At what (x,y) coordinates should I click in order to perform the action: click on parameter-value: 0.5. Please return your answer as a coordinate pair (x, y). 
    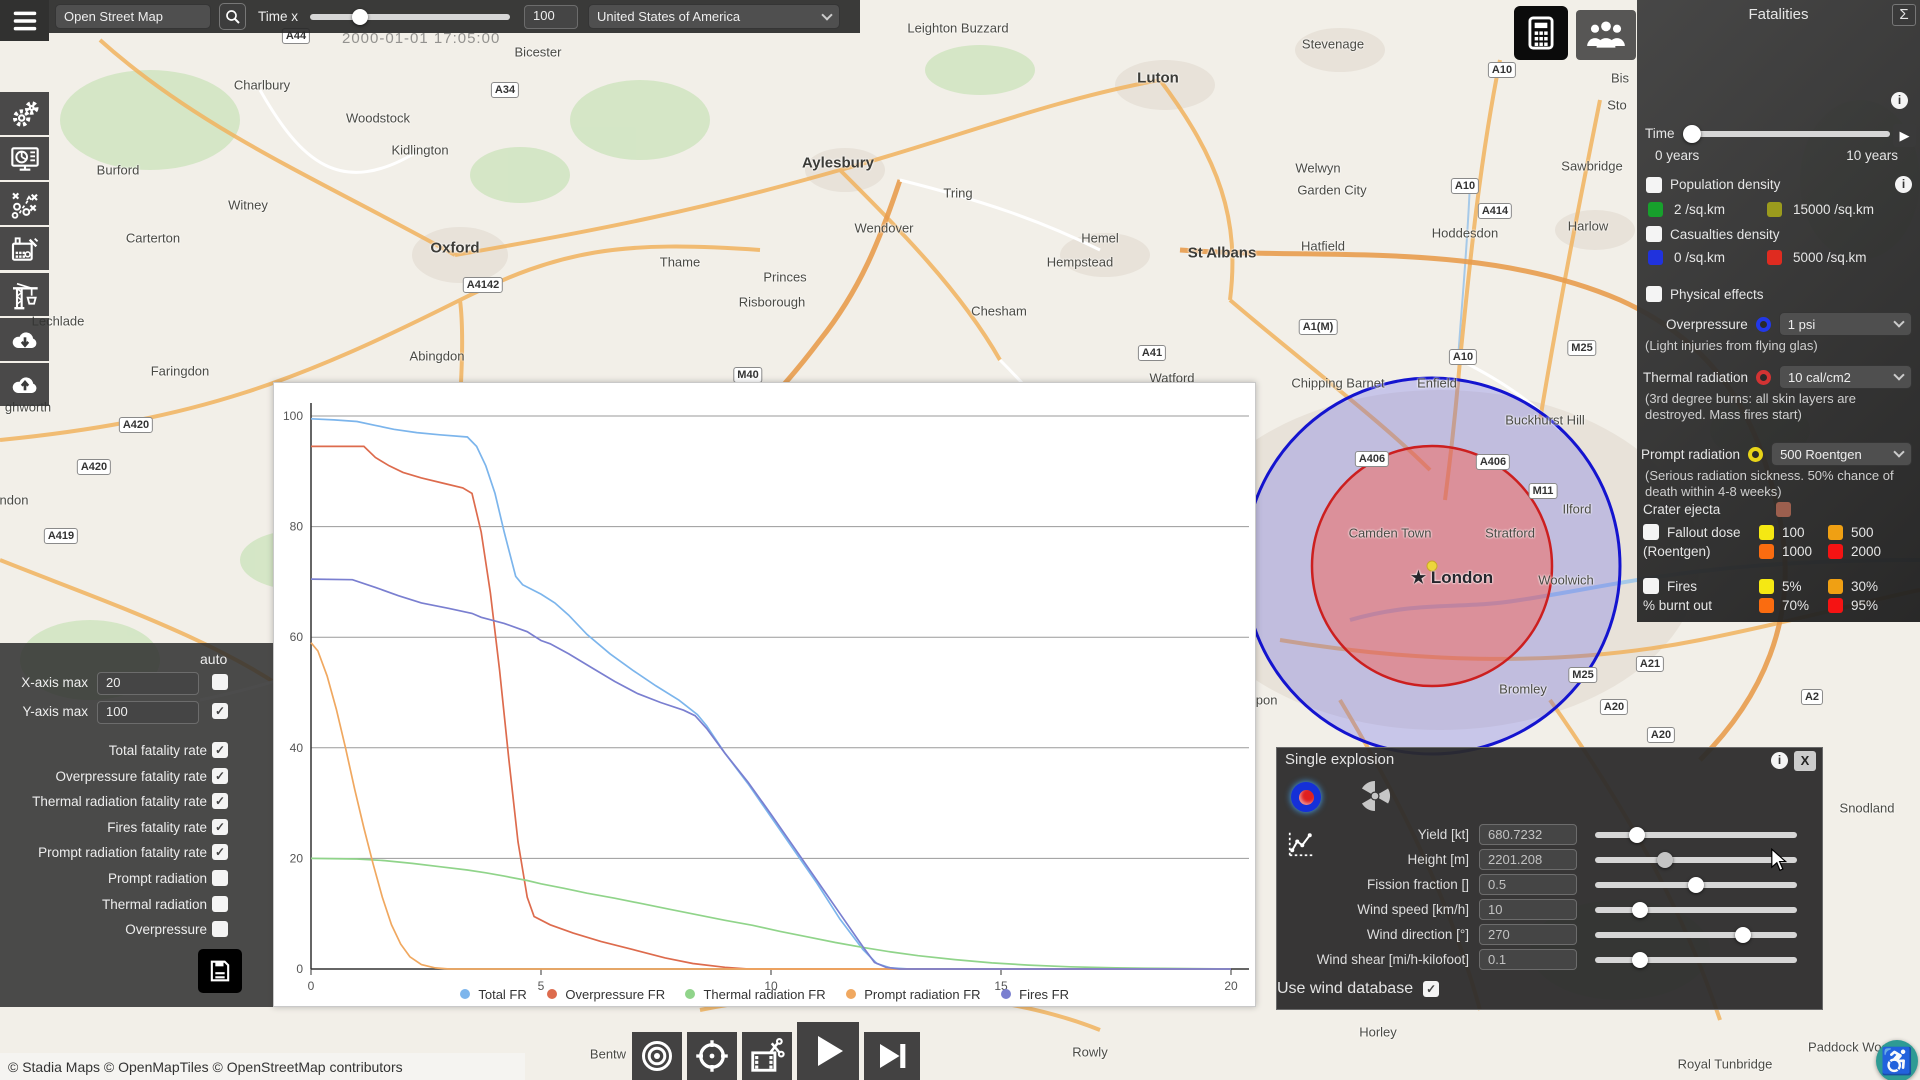
    Looking at the image, I should click on (1528, 884).